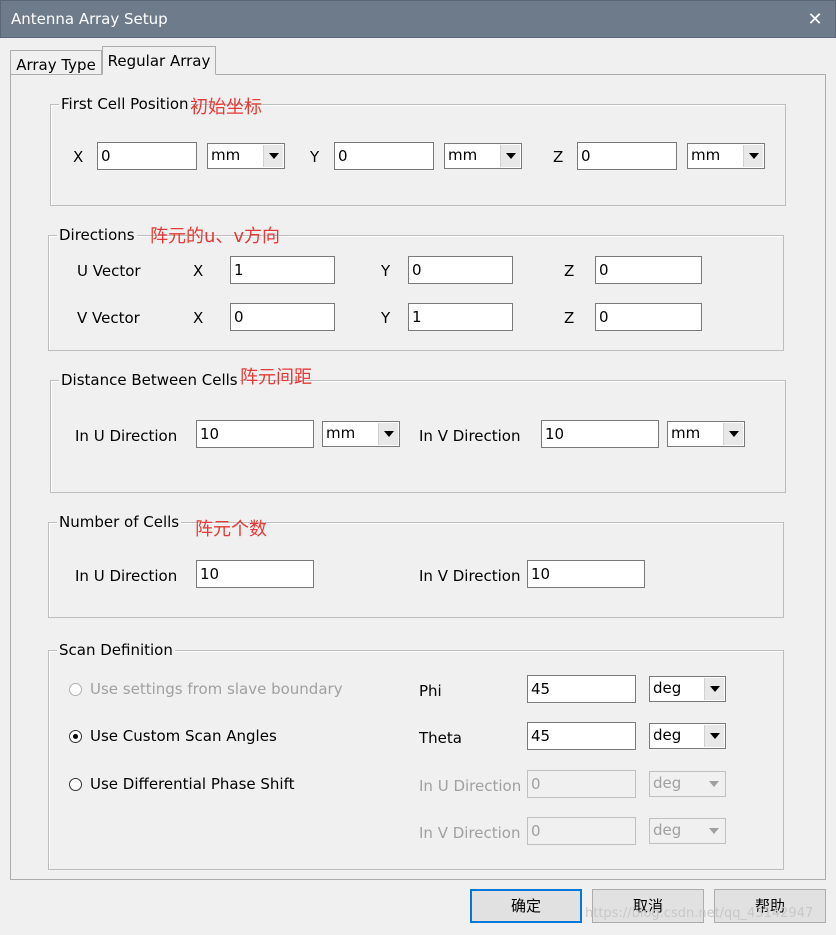 The height and width of the screenshot is (935, 836). Describe the element at coordinates (75, 689) in the screenshot. I see `radio-slave-boundary` at that location.